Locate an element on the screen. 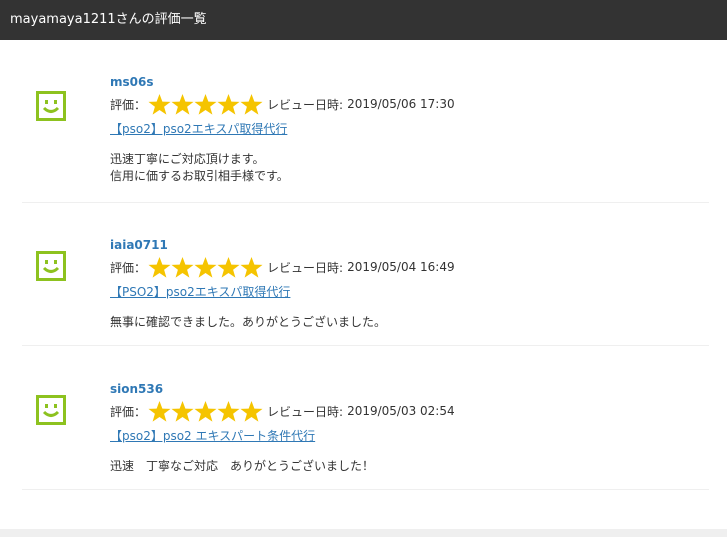 Image resolution: width=727 pixels, height=537 pixels. comment-line: 無事に確認できました。ありがとうございました。 is located at coordinates (248, 322).